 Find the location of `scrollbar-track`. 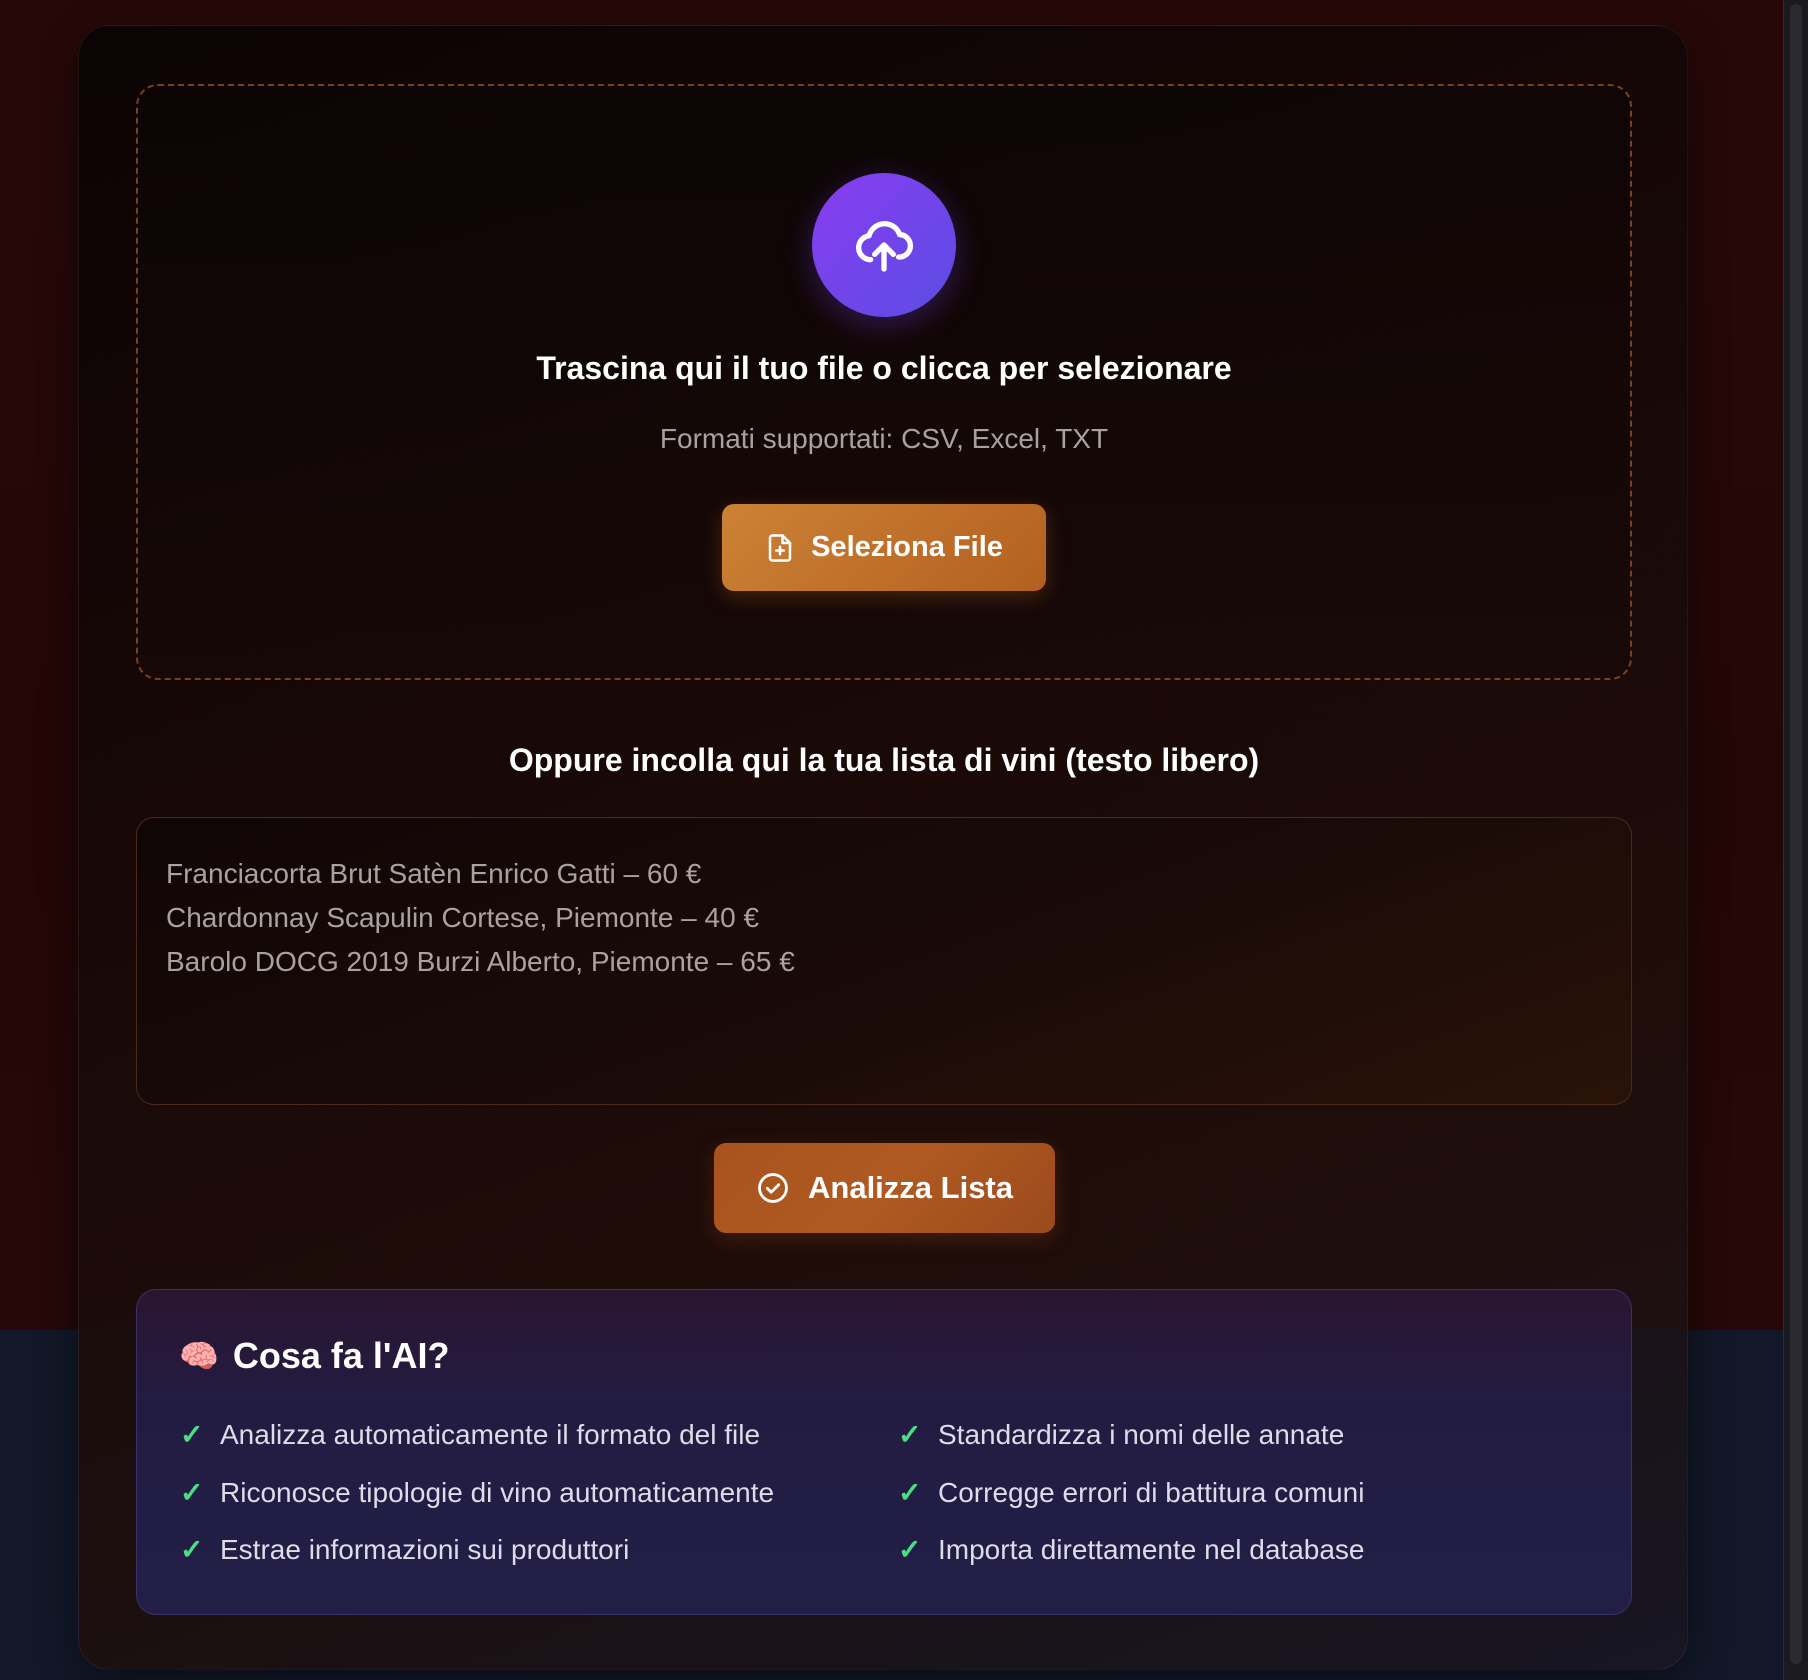

scrollbar-track is located at coordinates (1795, 840).